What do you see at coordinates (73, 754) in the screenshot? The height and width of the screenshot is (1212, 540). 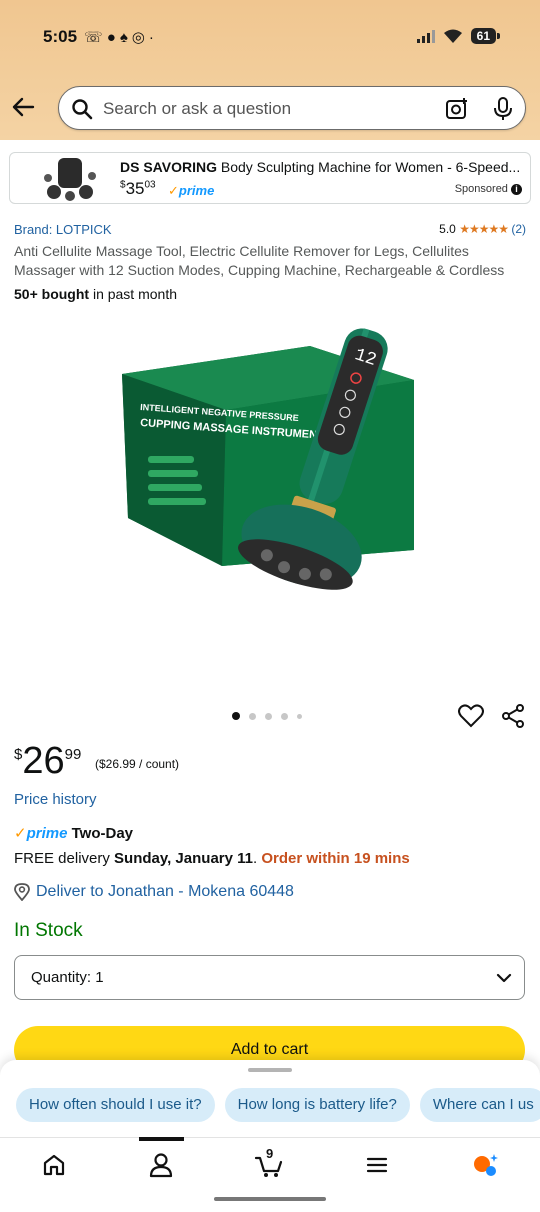 I see `price-fraction: 99` at bounding box center [73, 754].